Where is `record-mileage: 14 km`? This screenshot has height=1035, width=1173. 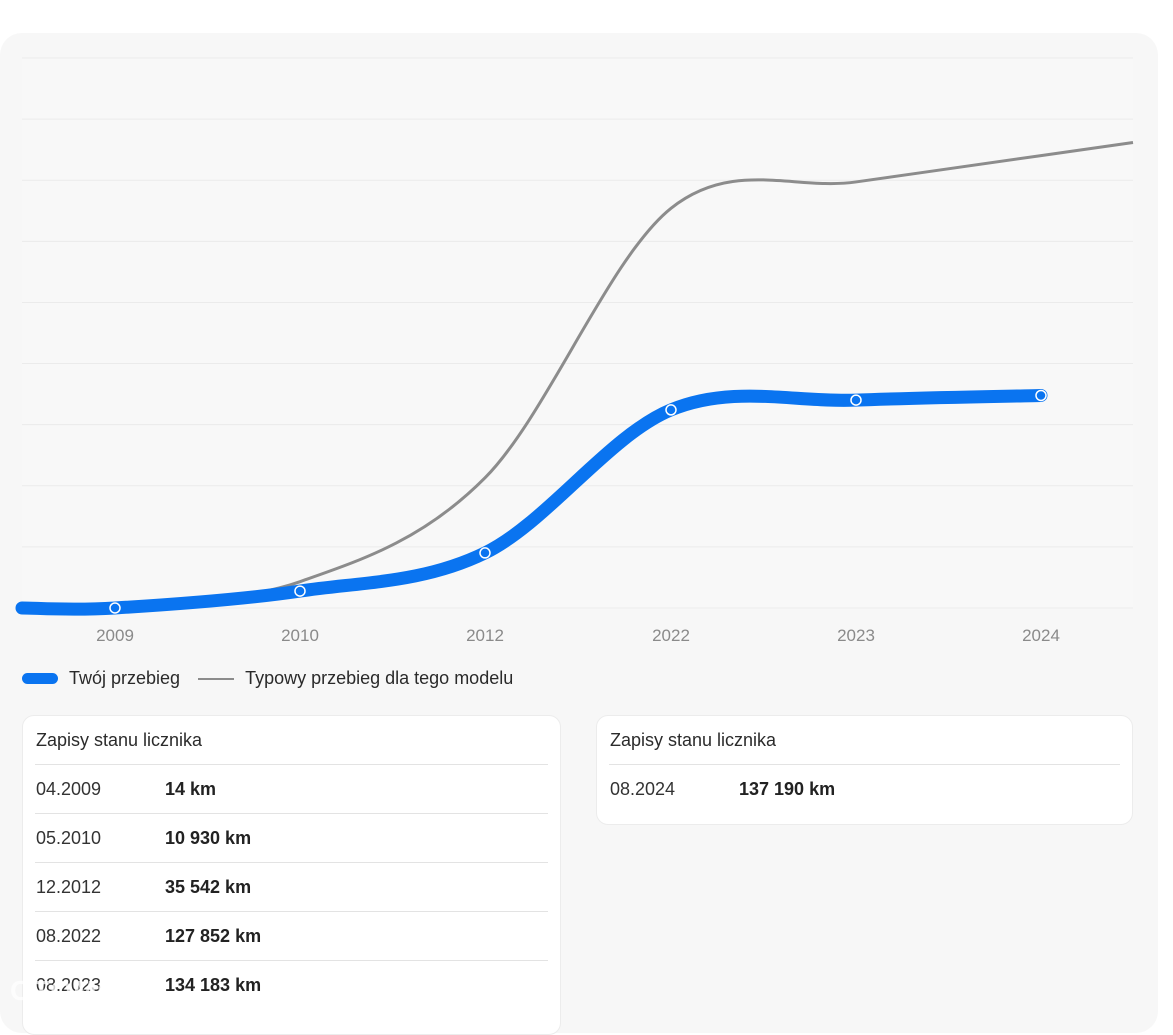
record-mileage: 14 km is located at coordinates (191, 789).